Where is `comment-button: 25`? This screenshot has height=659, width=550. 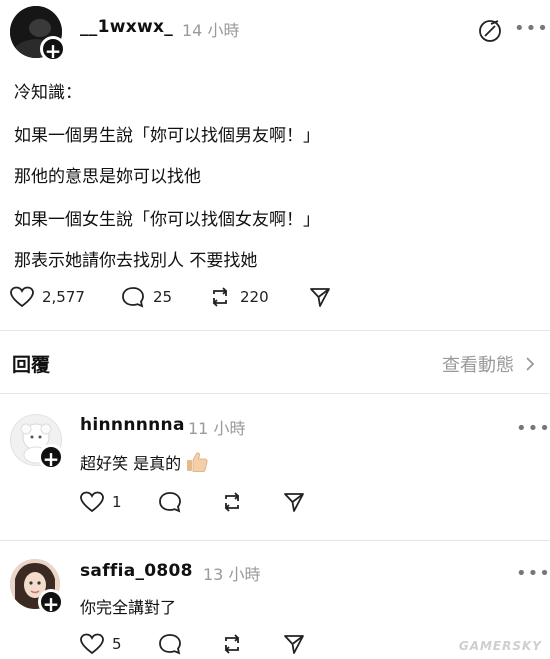
comment-button: 25 is located at coordinates (146, 297).